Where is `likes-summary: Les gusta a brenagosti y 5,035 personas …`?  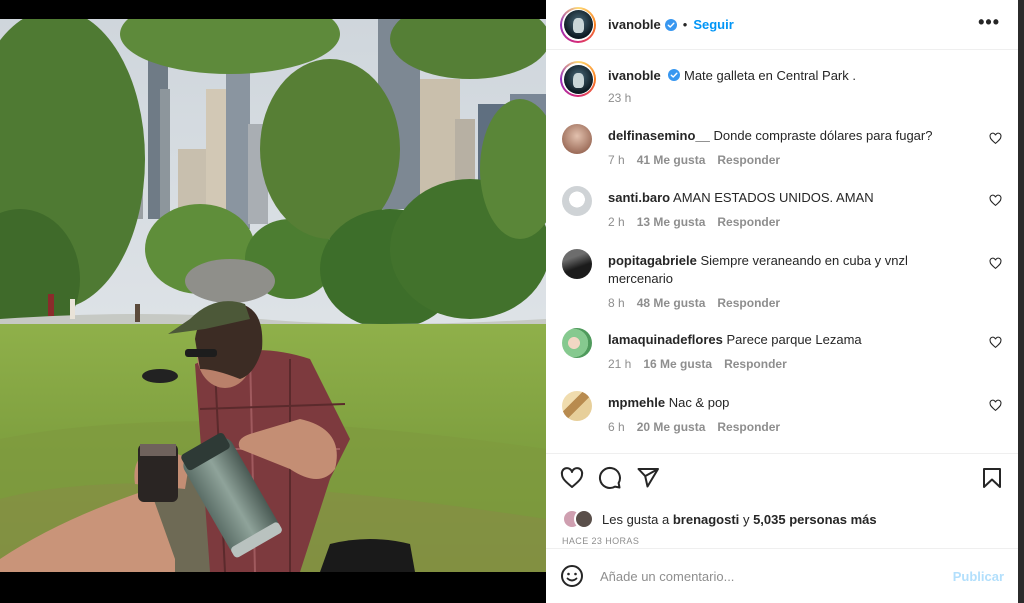 likes-summary: Les gusta a brenagosti y 5,035 personas … is located at coordinates (719, 519).